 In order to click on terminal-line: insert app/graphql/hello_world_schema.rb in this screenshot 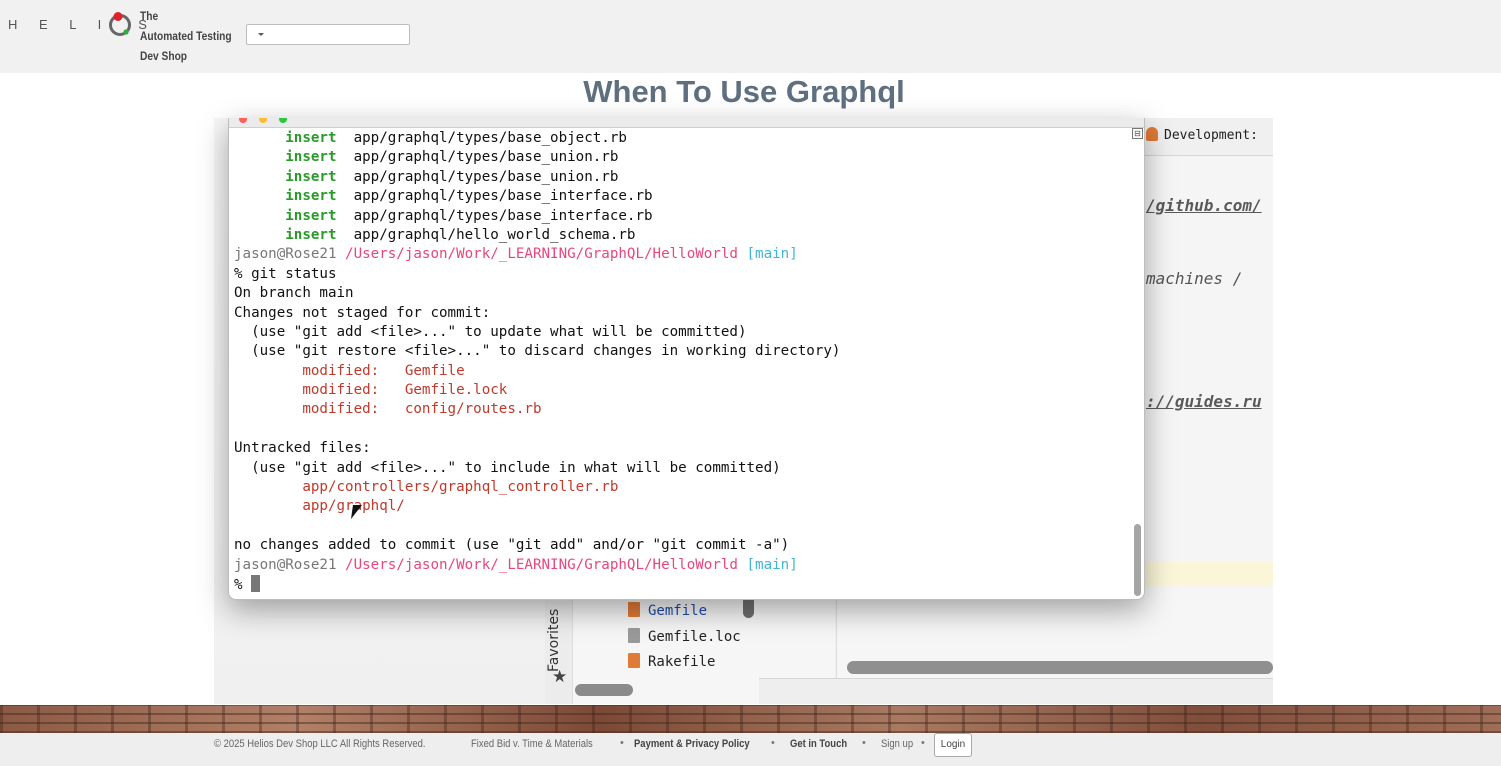, I will do `click(537, 235)`.